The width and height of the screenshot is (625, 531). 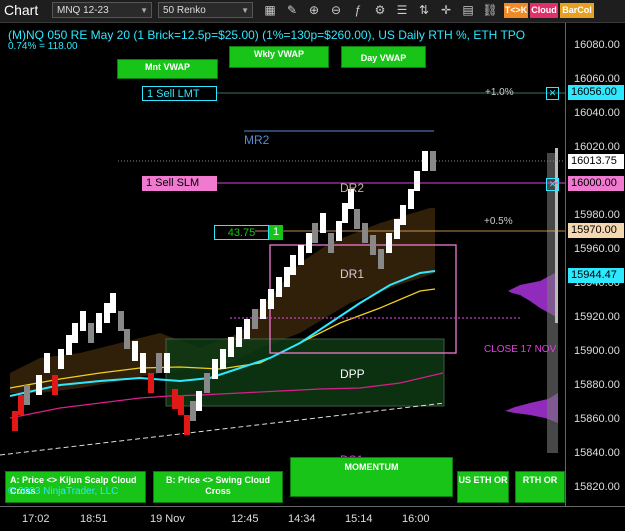 I want to click on cancel-lmt-icon: ✕, so click(x=552, y=93).